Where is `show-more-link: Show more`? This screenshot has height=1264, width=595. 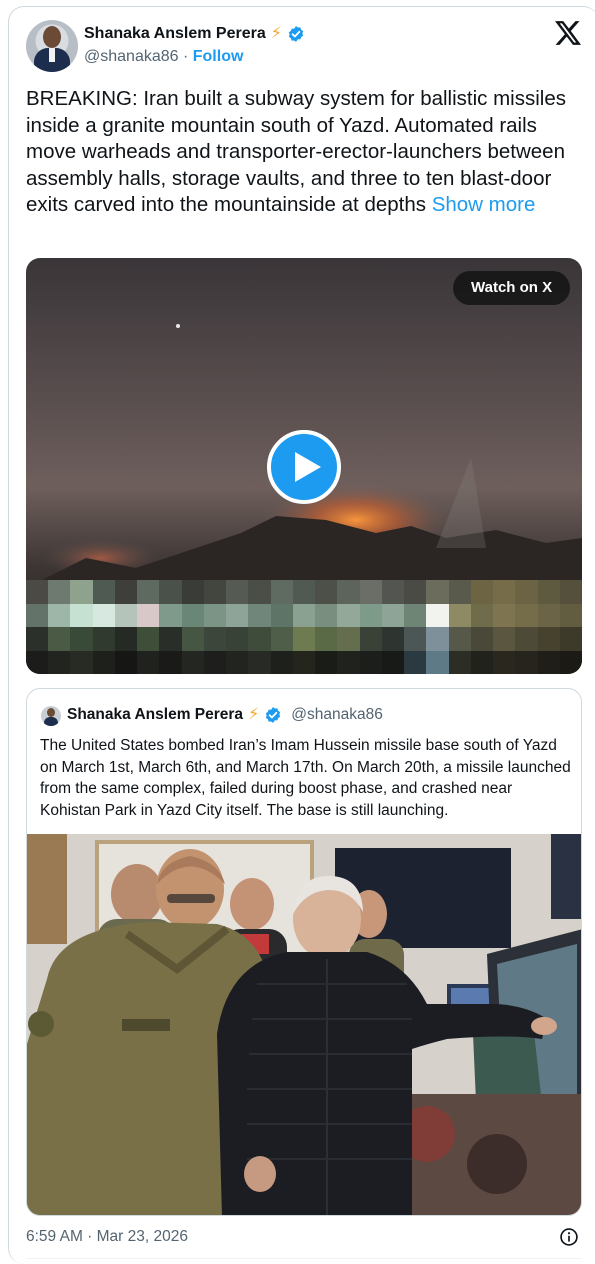
show-more-link: Show more is located at coordinates (484, 204).